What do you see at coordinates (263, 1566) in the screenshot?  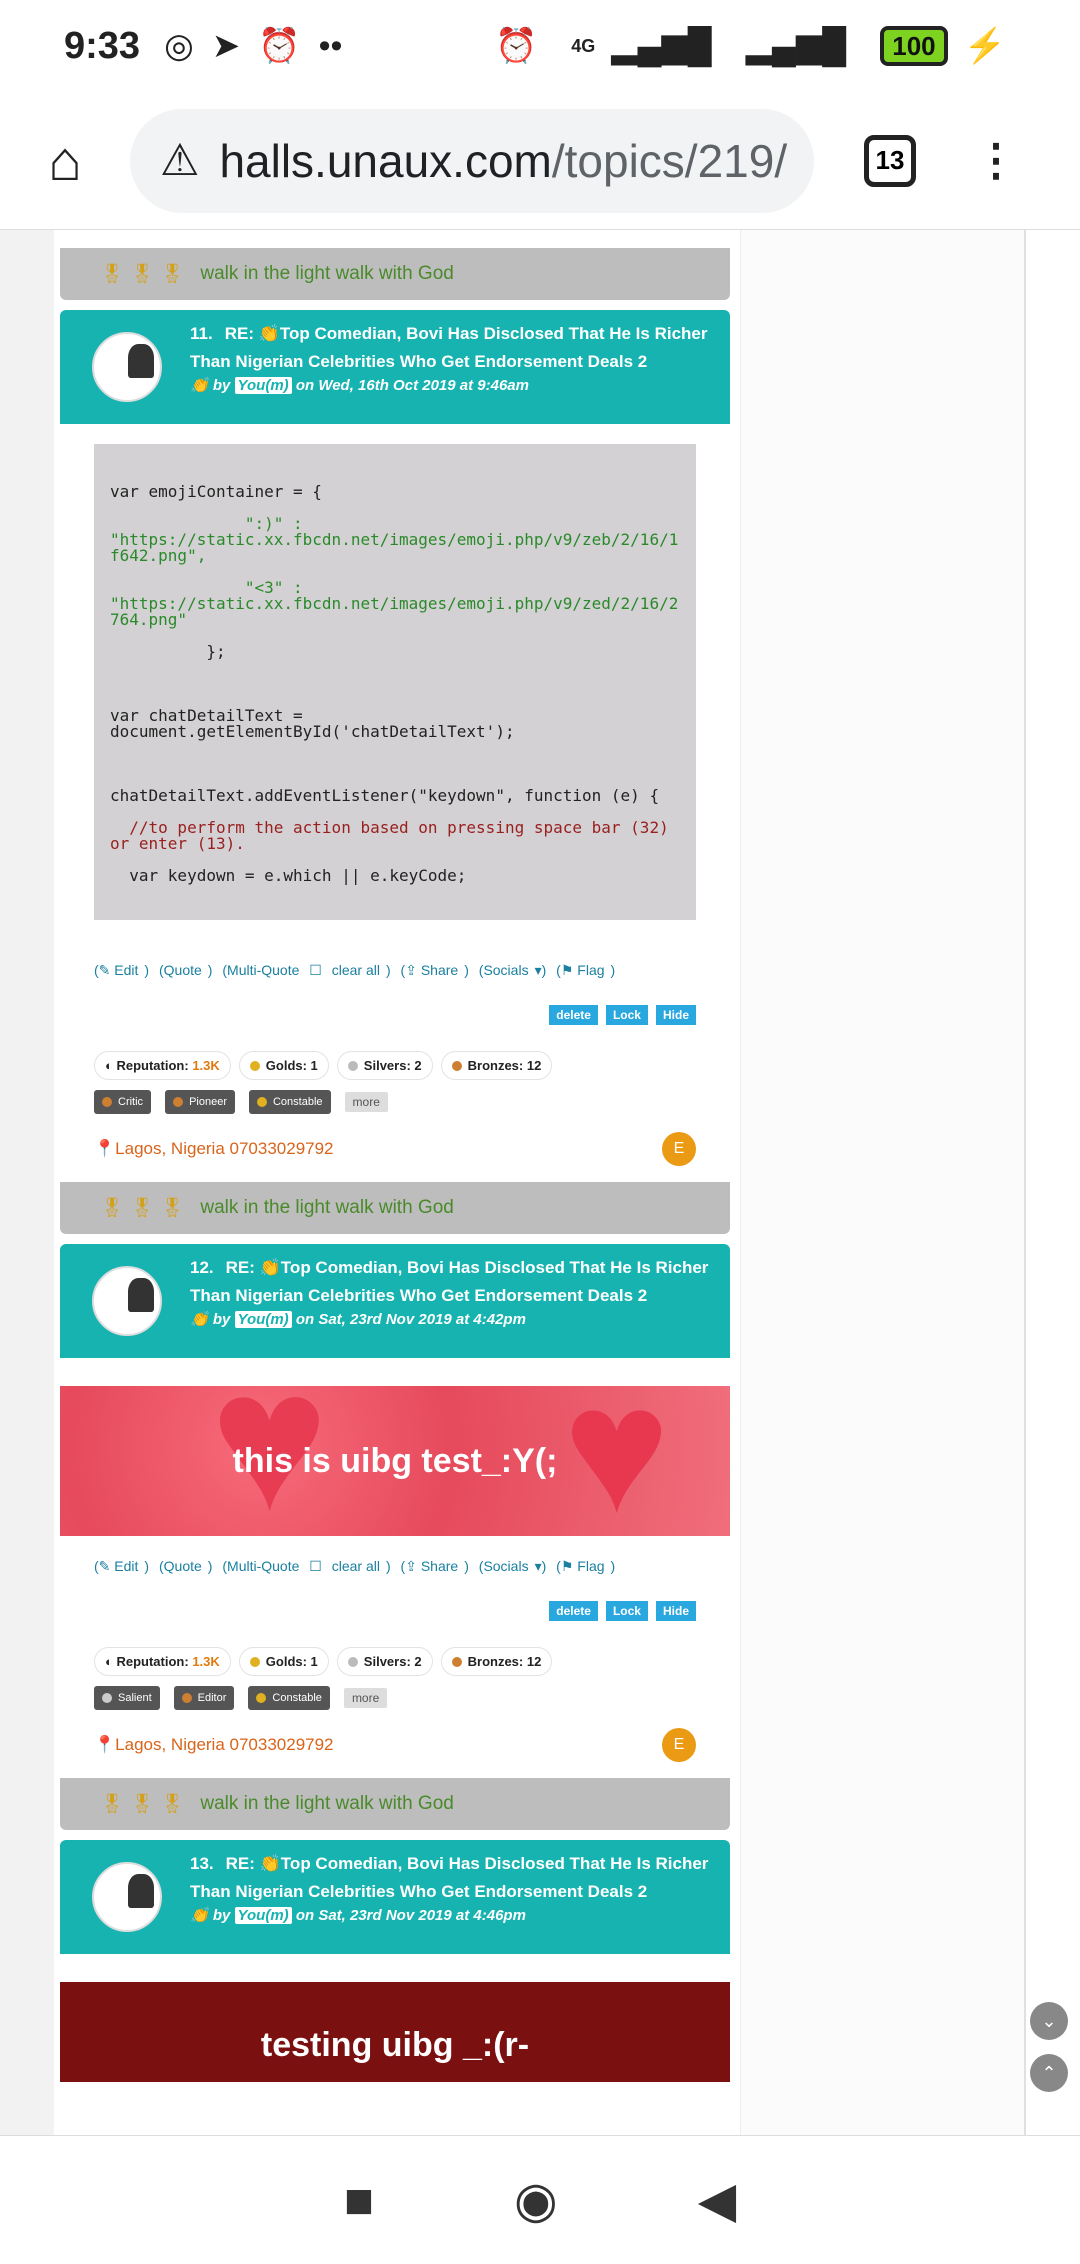 I see `multi-quote-label: Multi-Quote` at bounding box center [263, 1566].